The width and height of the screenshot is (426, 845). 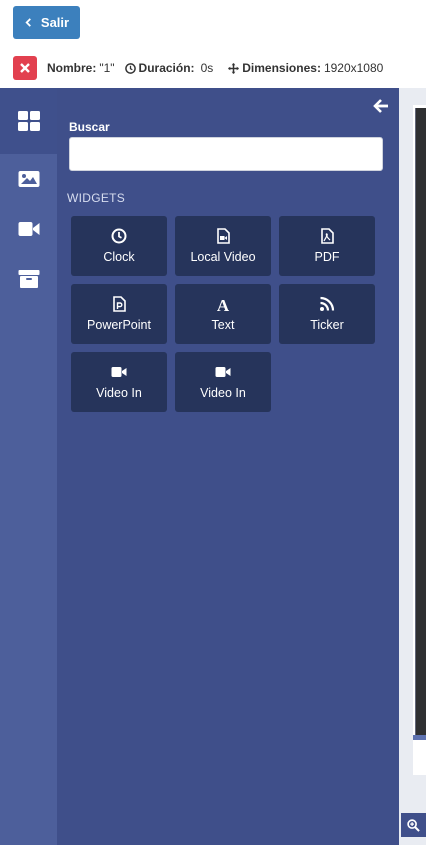 What do you see at coordinates (207, 68) in the screenshot?
I see `duration-value: 0s` at bounding box center [207, 68].